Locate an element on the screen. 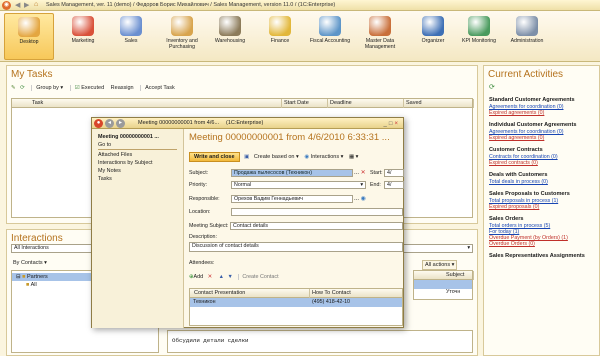 Image resolution: width=600 pixels, height=356 pixels. section-label: Desktop is located at coordinates (29, 42).